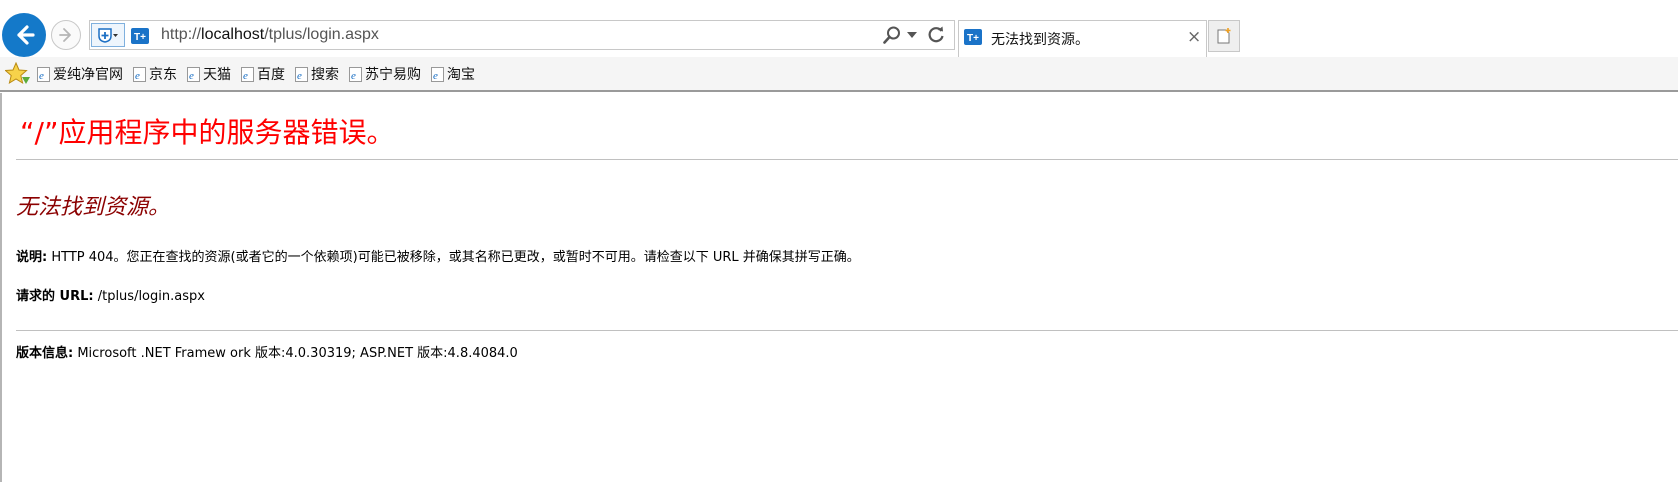  I want to click on search-icon, so click(891, 35).